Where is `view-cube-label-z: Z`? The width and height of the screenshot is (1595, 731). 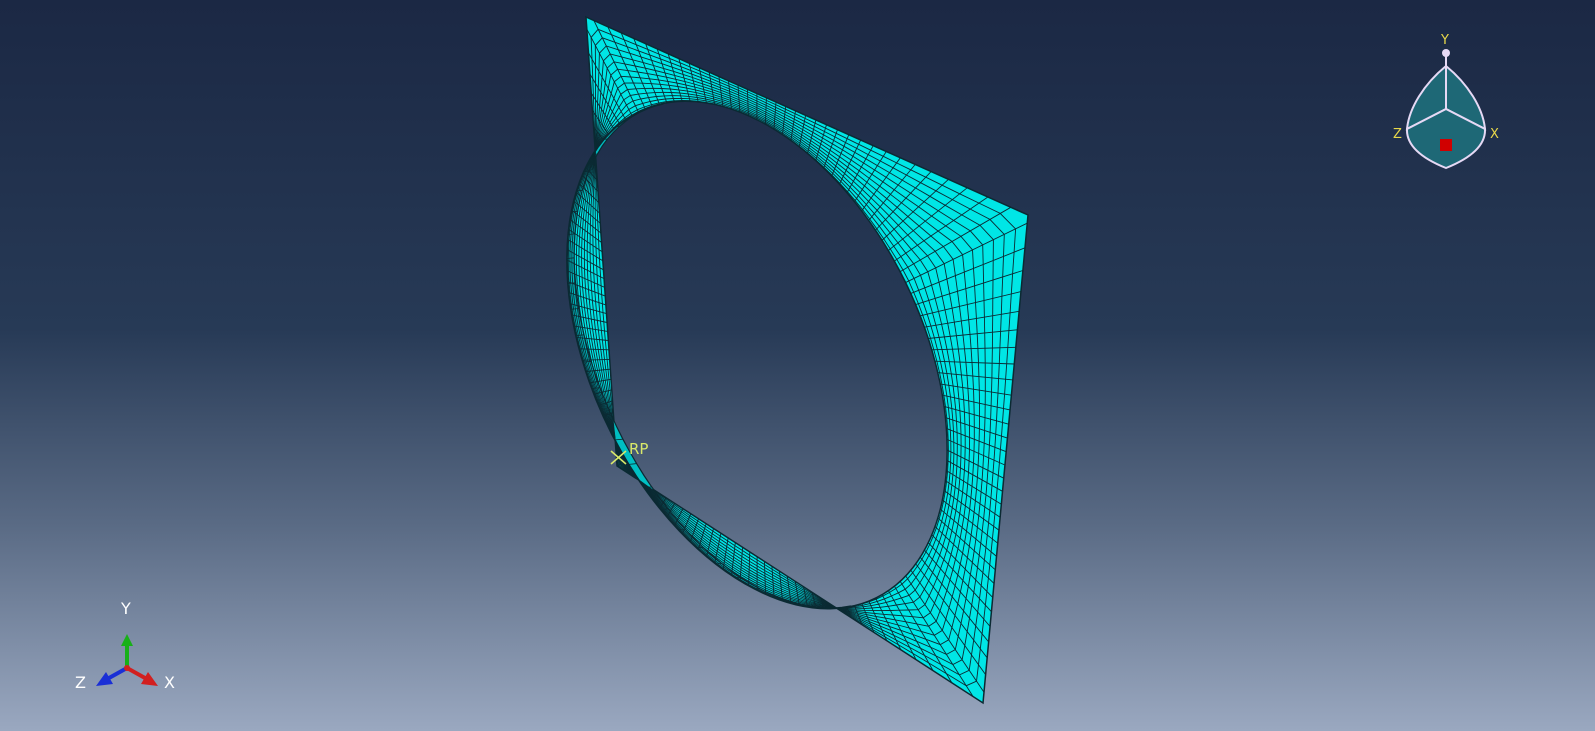 view-cube-label-z: Z is located at coordinates (1397, 134).